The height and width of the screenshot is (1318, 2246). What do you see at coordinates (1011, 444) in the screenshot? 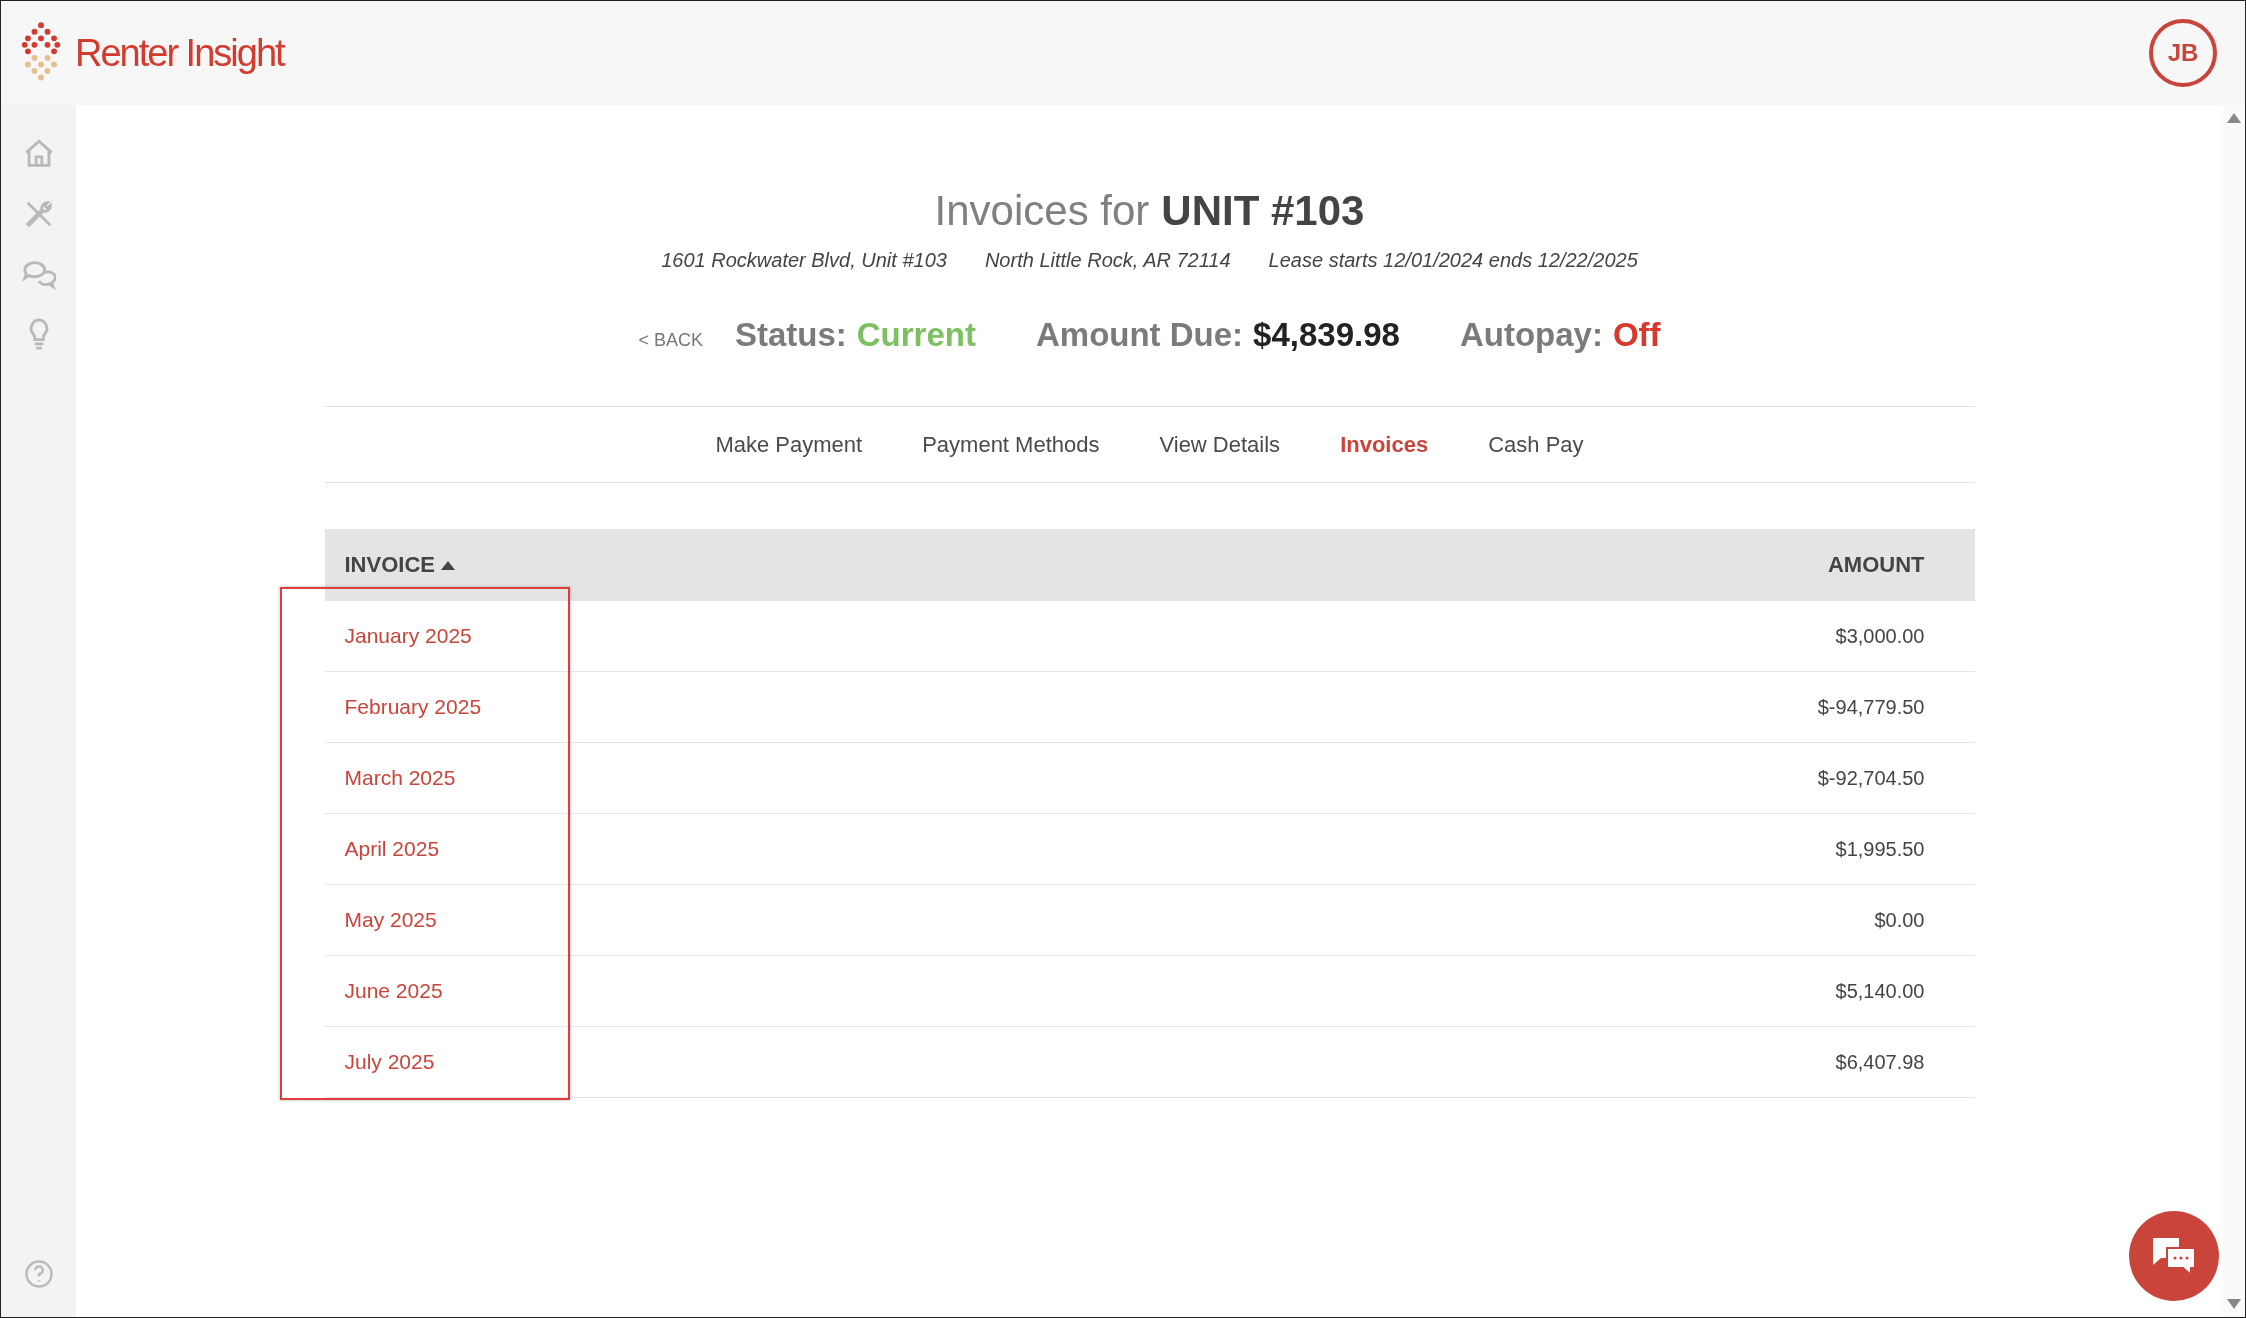
I see `tab: Payment Methods` at bounding box center [1011, 444].